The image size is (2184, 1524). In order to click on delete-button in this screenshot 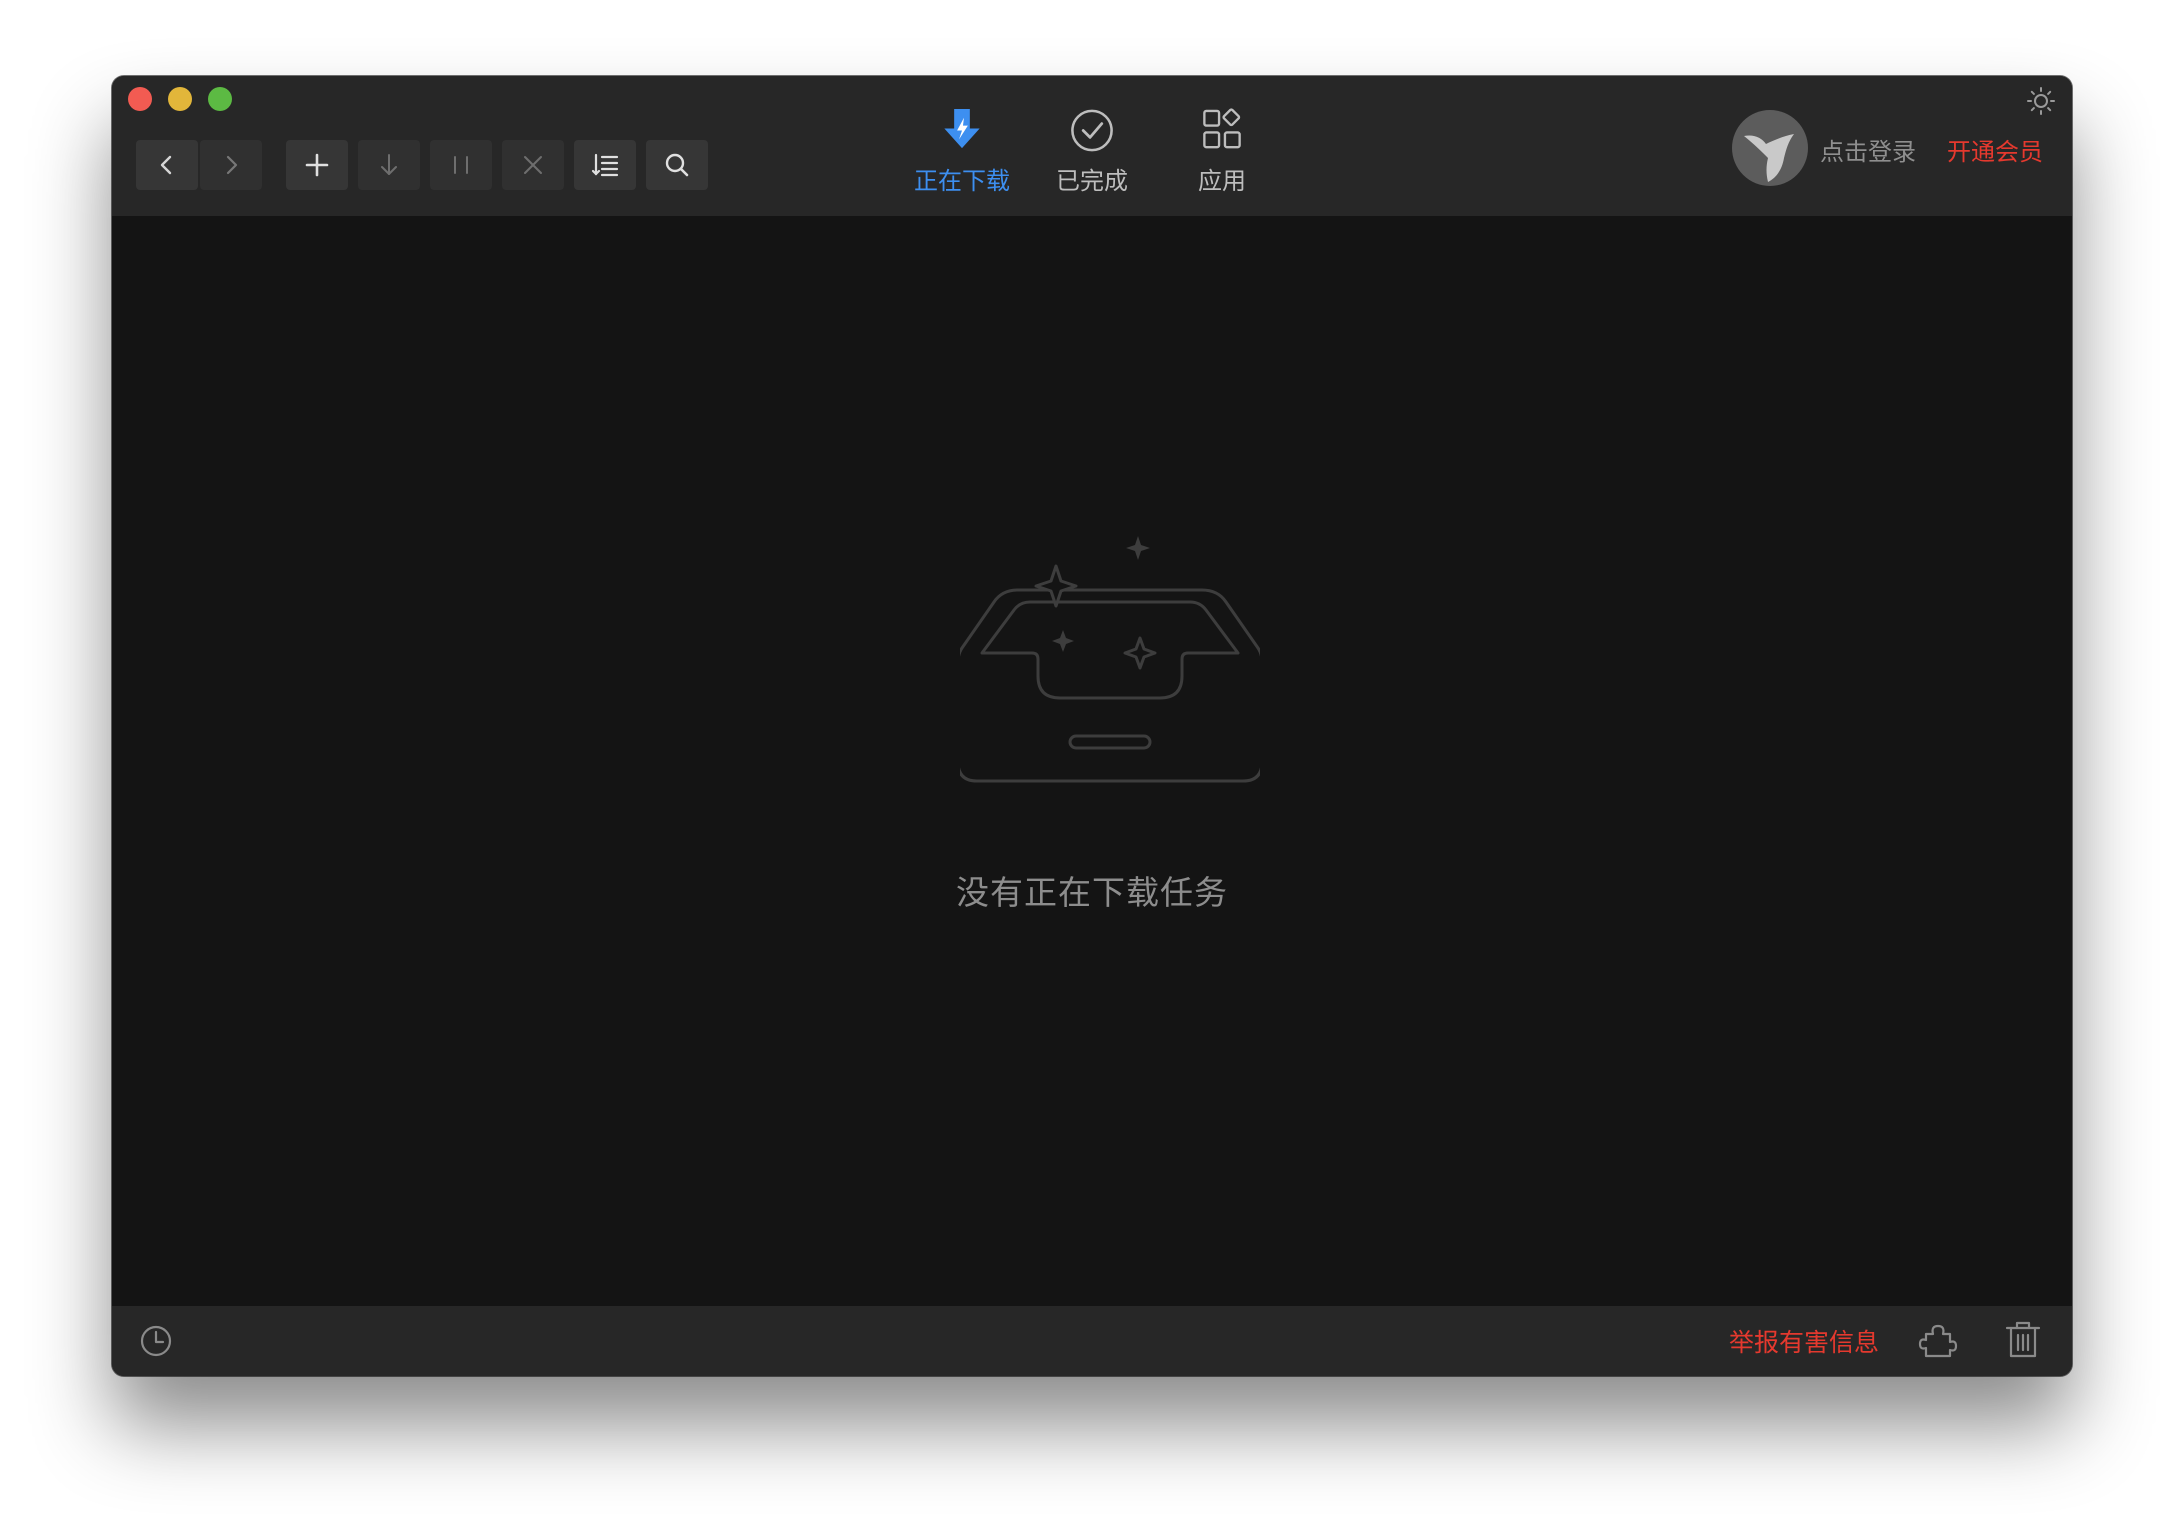, I will do `click(533, 165)`.